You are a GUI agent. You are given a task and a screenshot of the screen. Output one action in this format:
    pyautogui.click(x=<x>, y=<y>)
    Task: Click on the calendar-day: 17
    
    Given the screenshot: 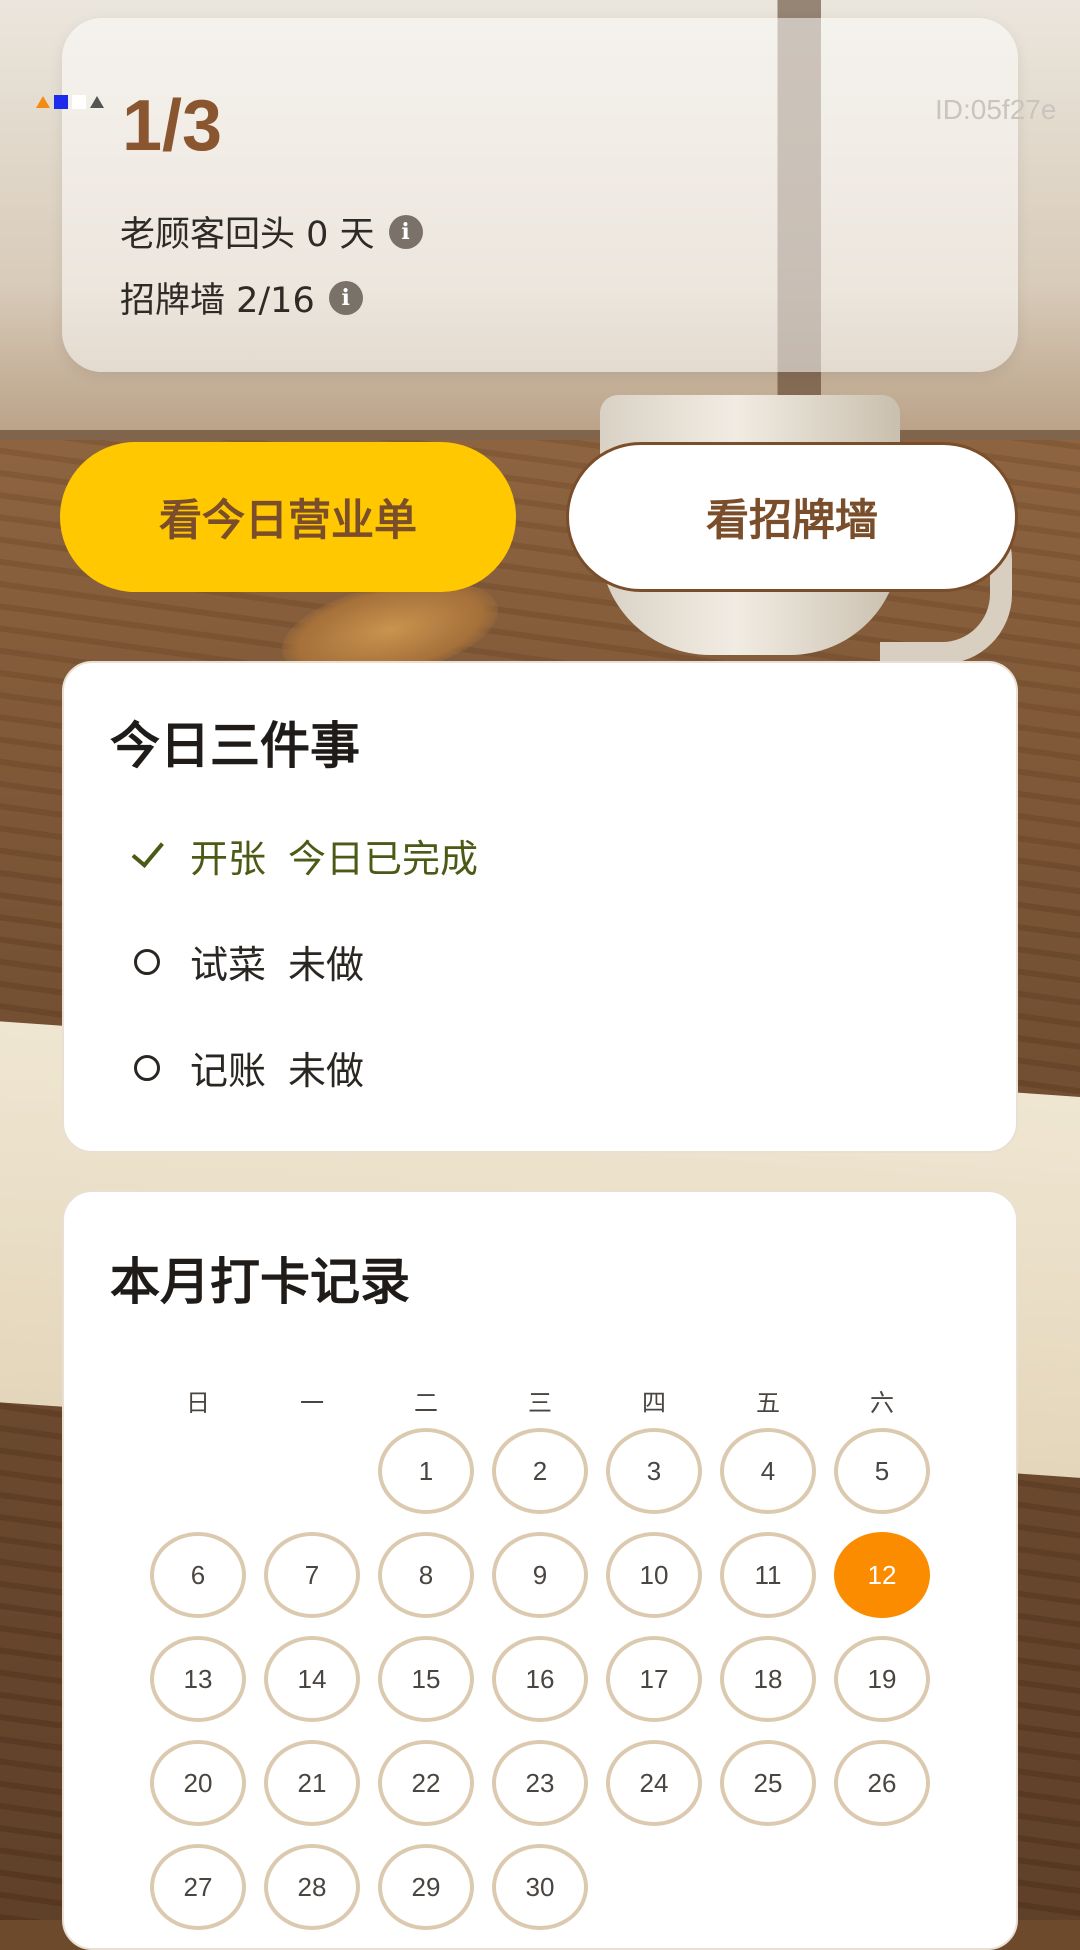 What is the action you would take?
    pyautogui.click(x=654, y=1679)
    